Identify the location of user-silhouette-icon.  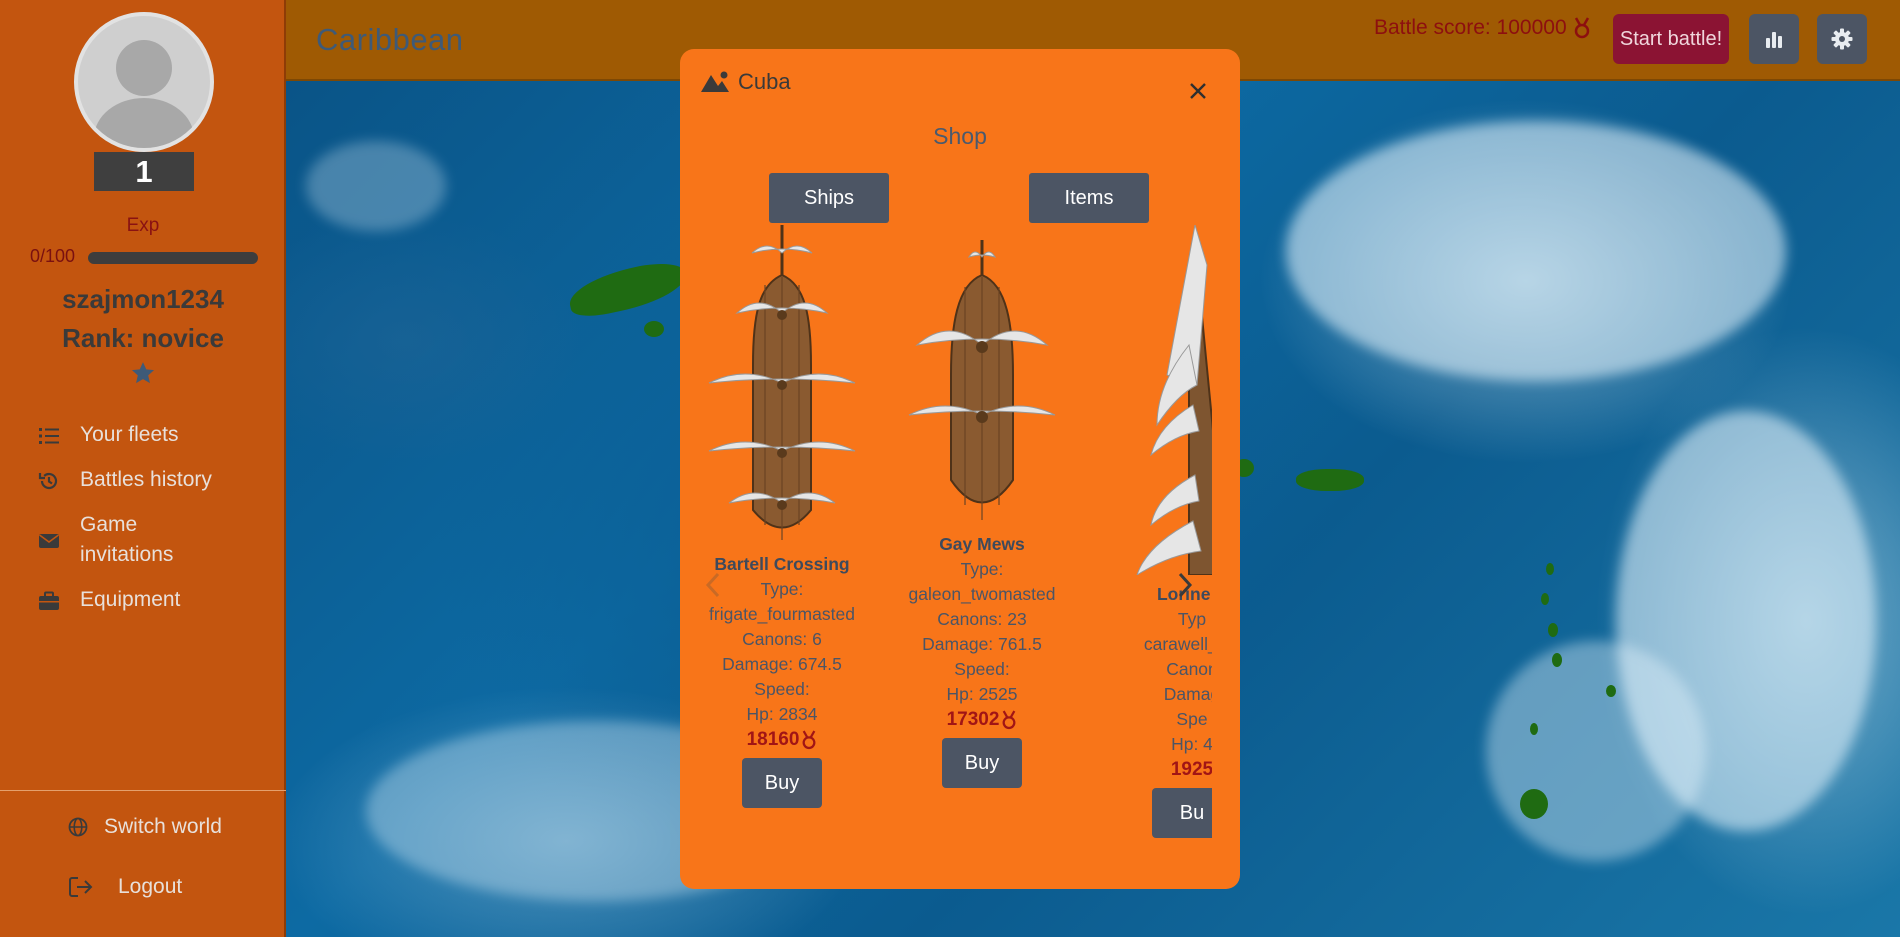
(144, 94).